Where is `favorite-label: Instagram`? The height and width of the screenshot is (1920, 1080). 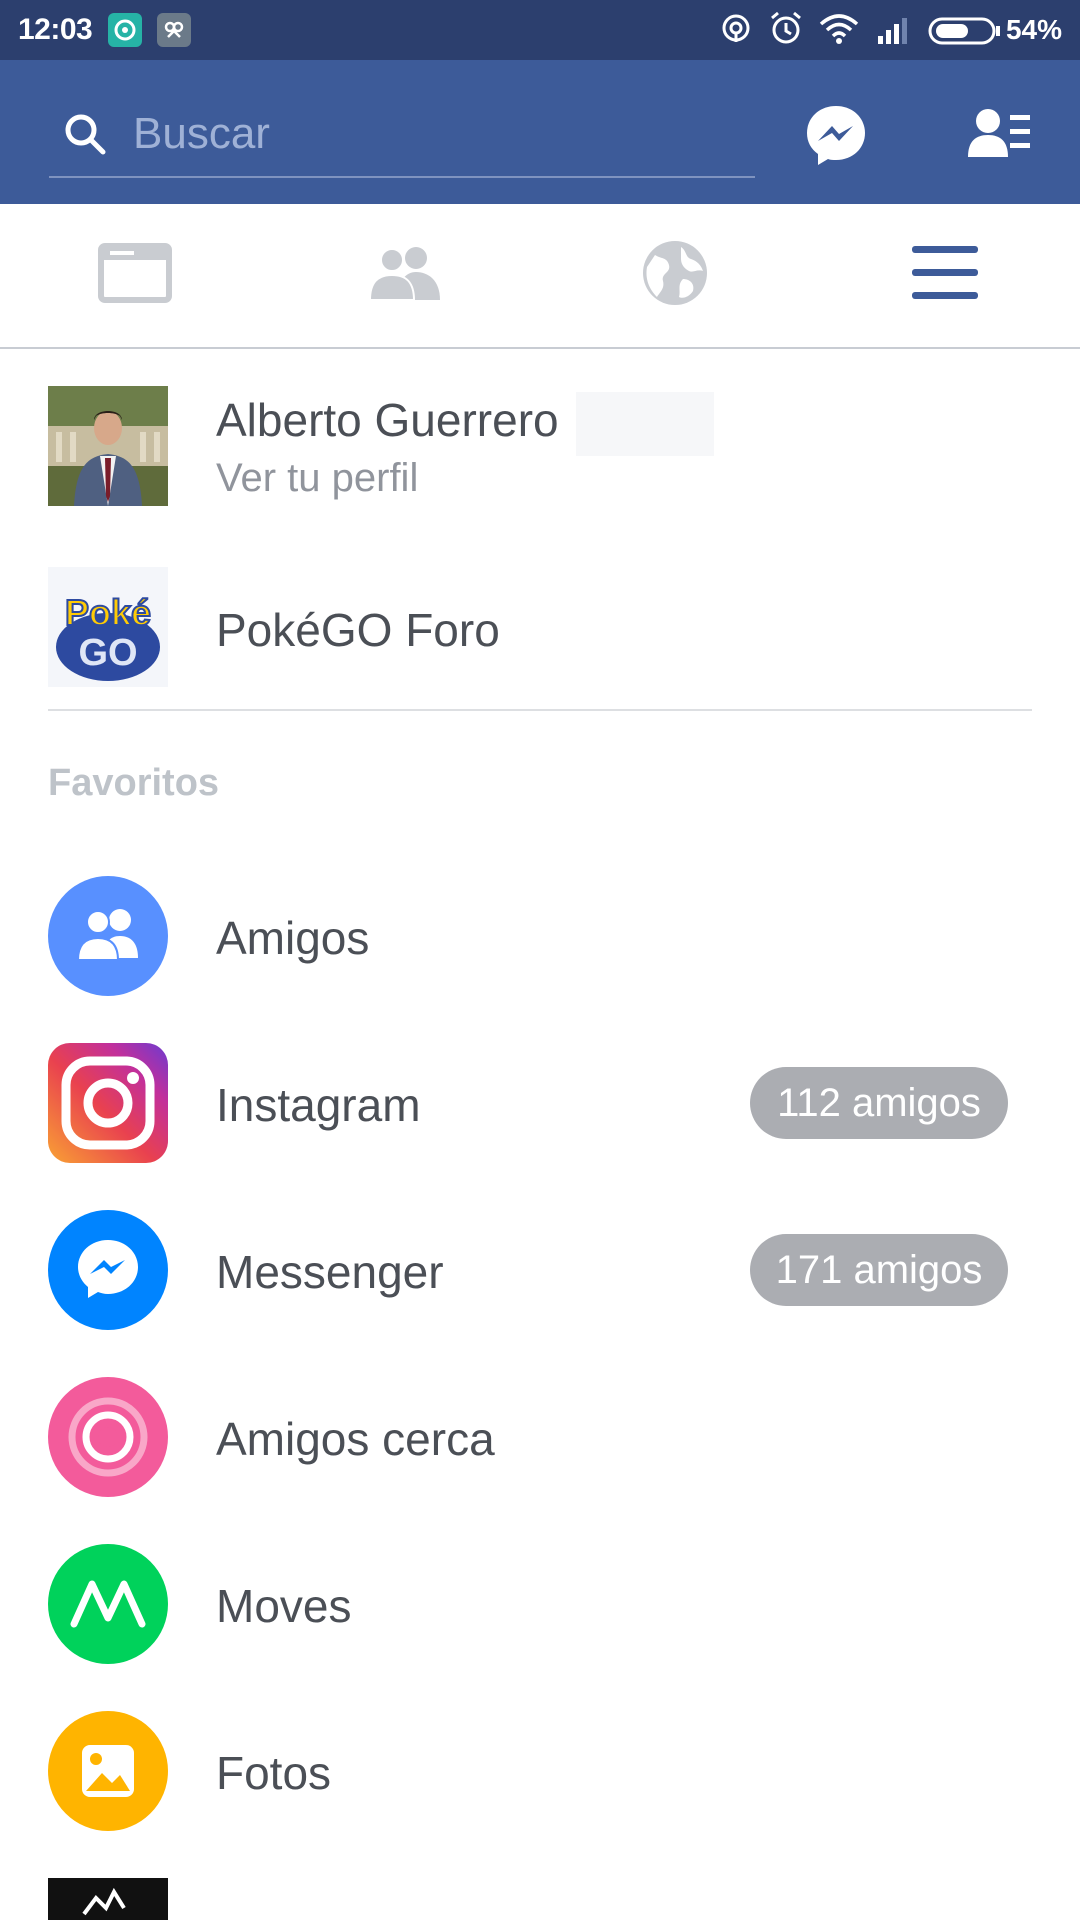 favorite-label: Instagram is located at coordinates (318, 1105).